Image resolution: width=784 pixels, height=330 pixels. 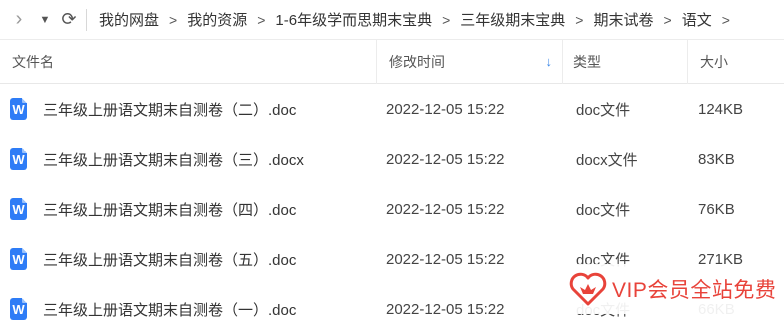 I want to click on file-size: 83KB, so click(x=716, y=159).